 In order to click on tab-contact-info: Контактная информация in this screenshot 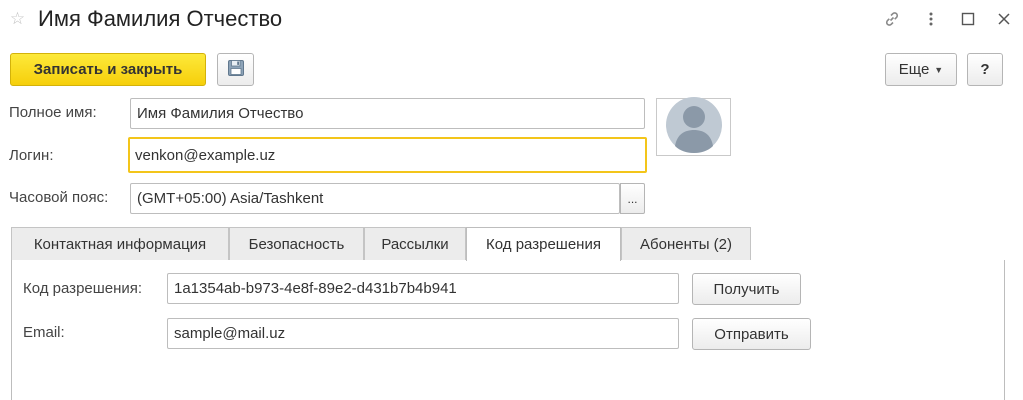, I will do `click(120, 244)`.